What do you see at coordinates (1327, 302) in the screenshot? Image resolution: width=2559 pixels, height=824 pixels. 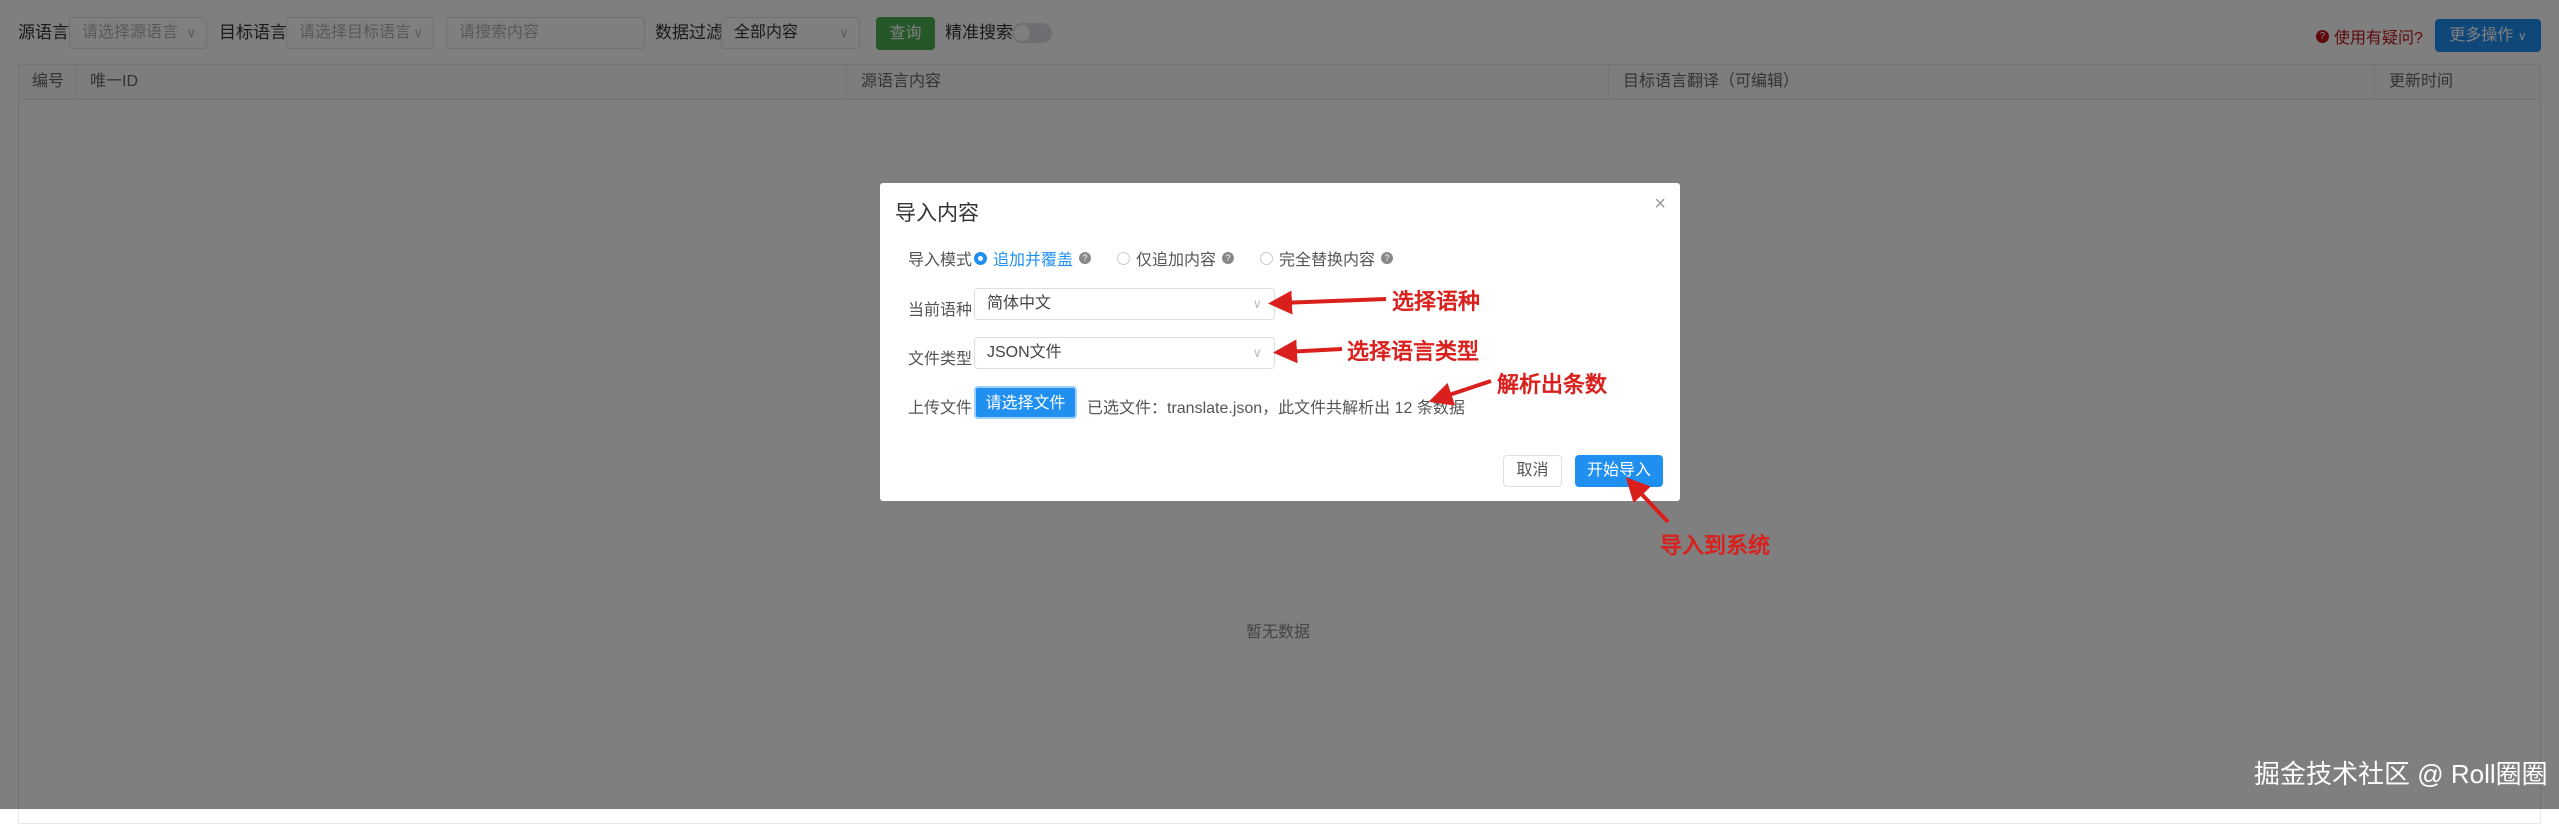 I see `arrow-language` at bounding box center [1327, 302].